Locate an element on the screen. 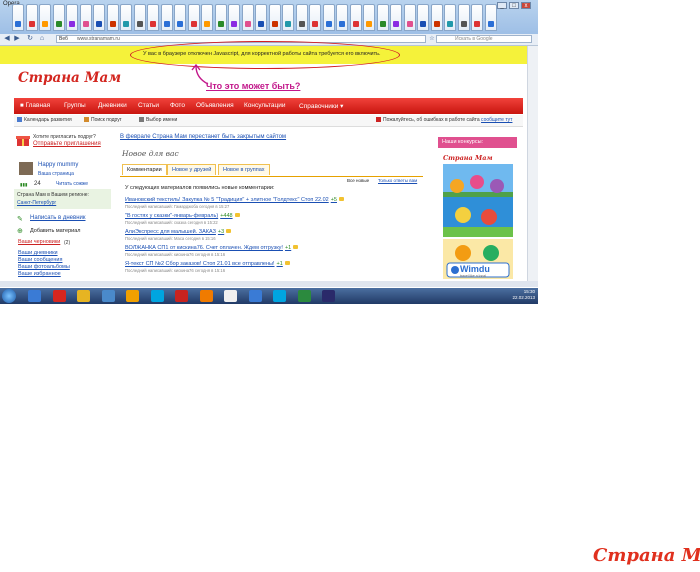 This screenshot has width=700, height=572. menu-item-diaries: Дневники is located at coordinates (112, 105).